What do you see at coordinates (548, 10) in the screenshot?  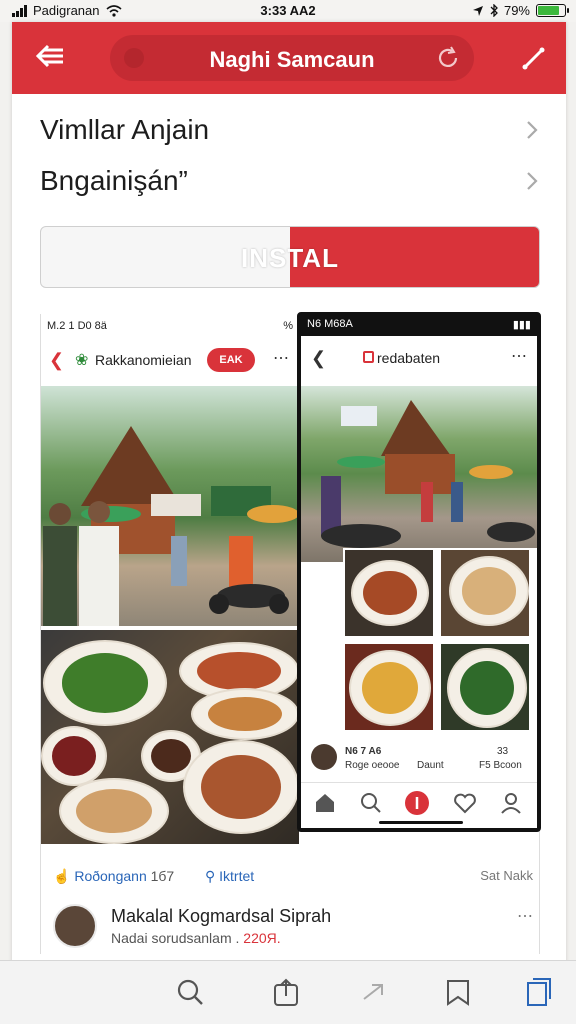 I see `battery-fill` at bounding box center [548, 10].